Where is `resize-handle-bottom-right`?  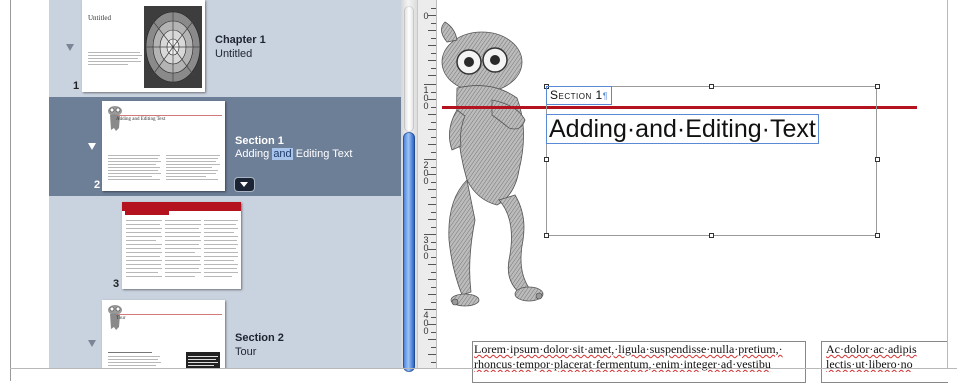 resize-handle-bottom-right is located at coordinates (877, 235).